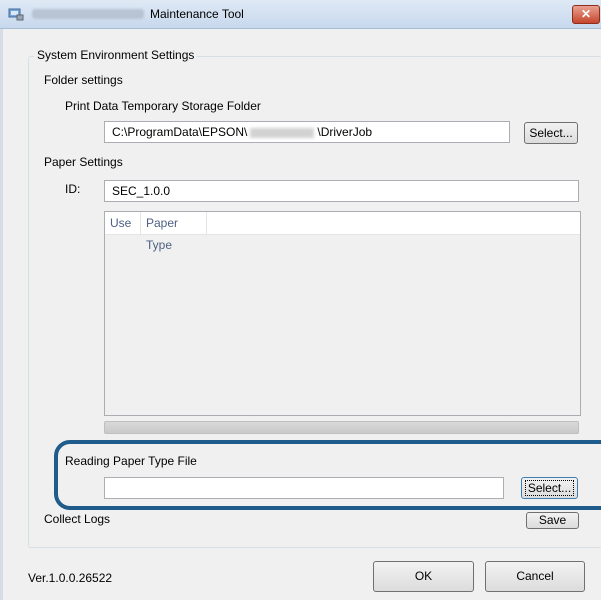  I want to click on version-label: Ver.1.0.0.26522, so click(70, 578).